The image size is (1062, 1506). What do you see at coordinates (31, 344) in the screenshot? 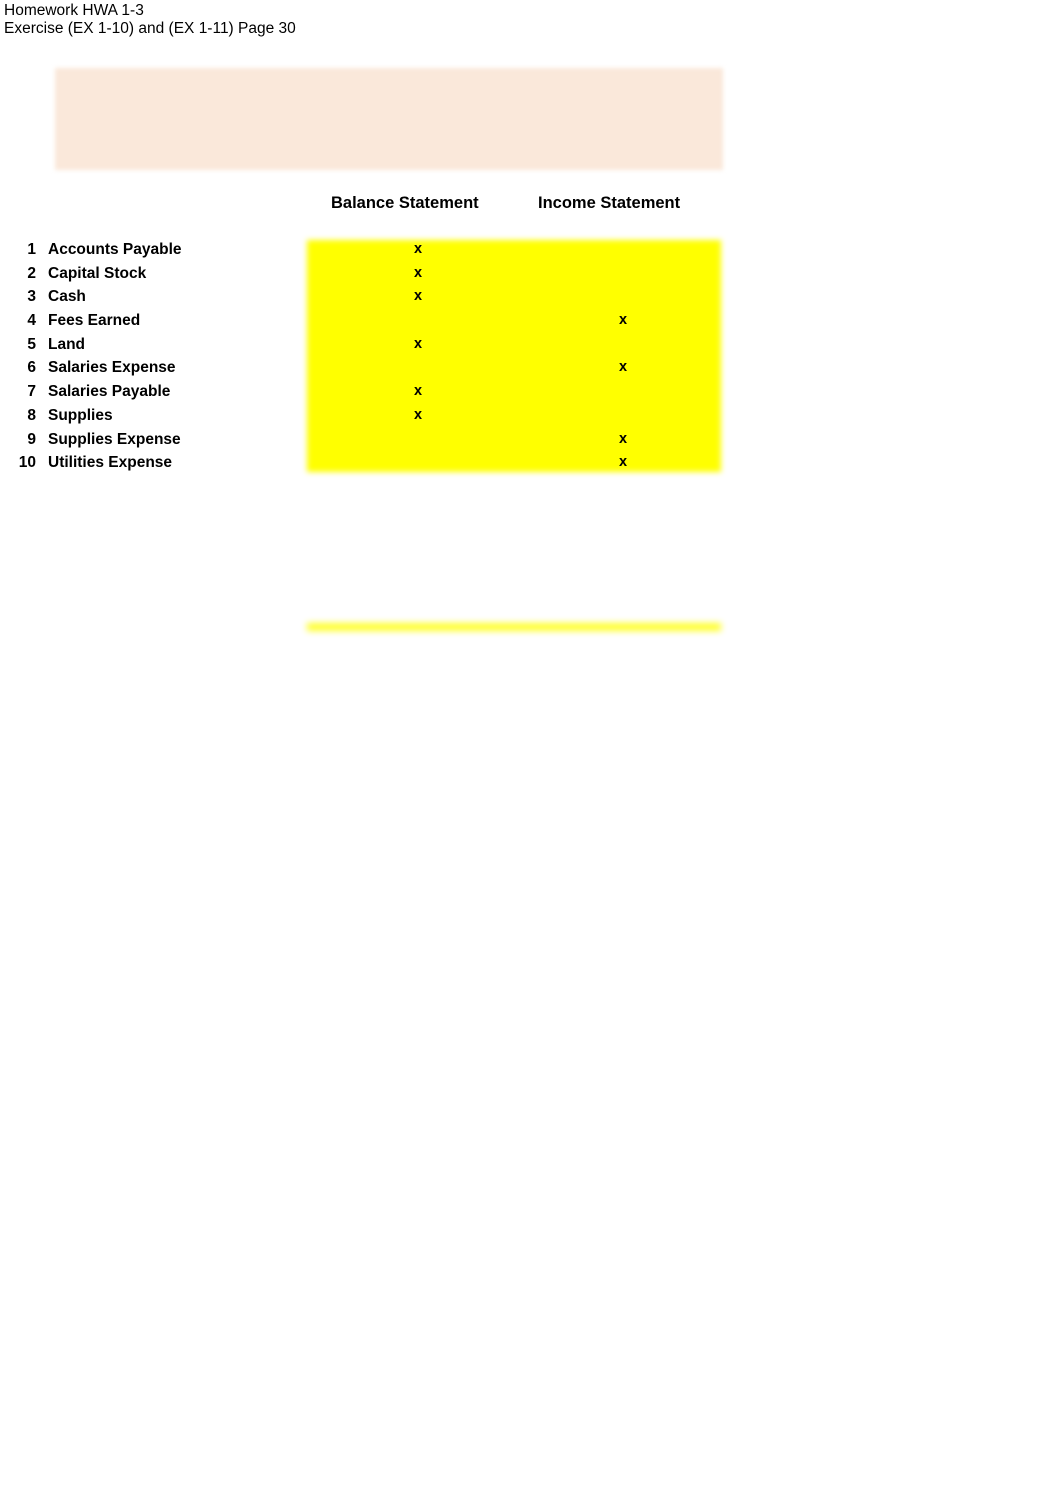
I see `row-number: 5` at bounding box center [31, 344].